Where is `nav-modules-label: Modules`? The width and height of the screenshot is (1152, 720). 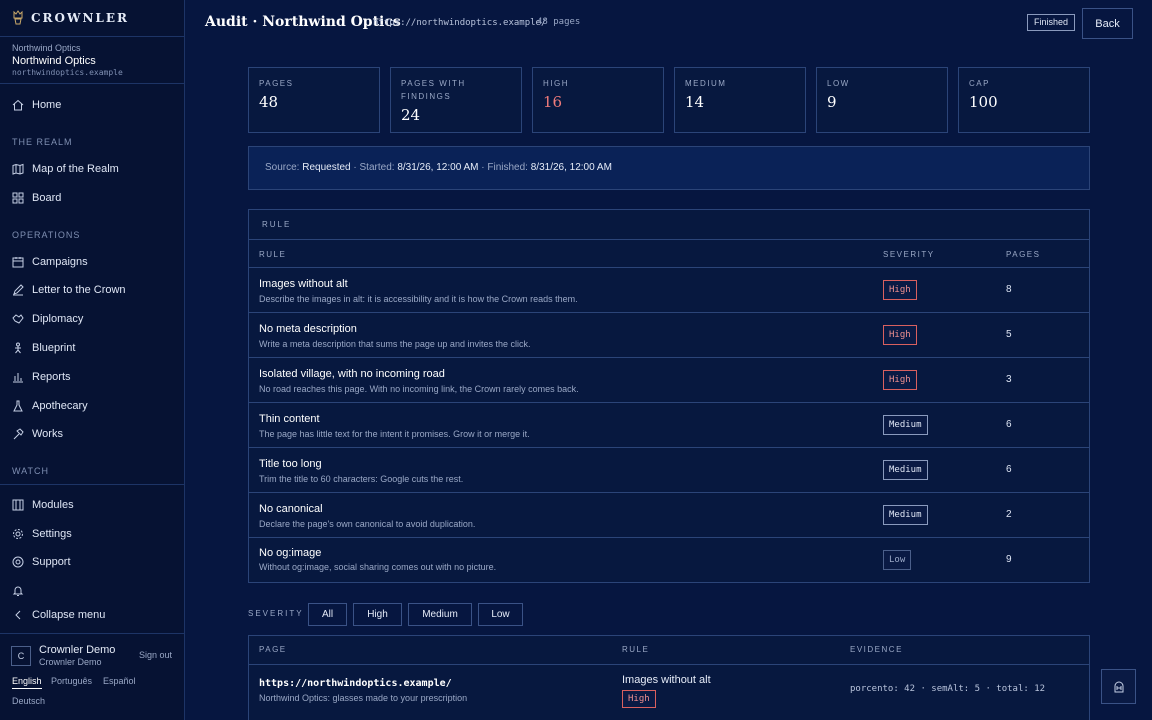 nav-modules-label: Modules is located at coordinates (53, 505).